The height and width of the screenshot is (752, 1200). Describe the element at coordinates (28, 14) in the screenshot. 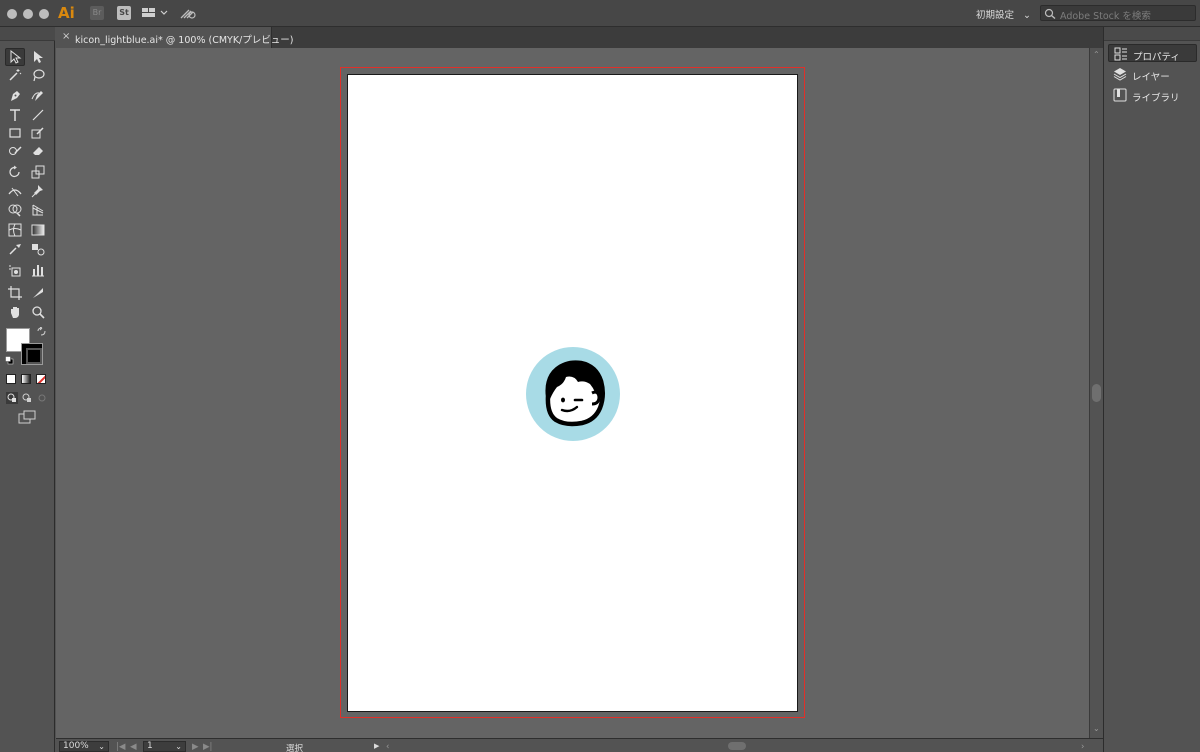

I see `minimize-window-button` at that location.